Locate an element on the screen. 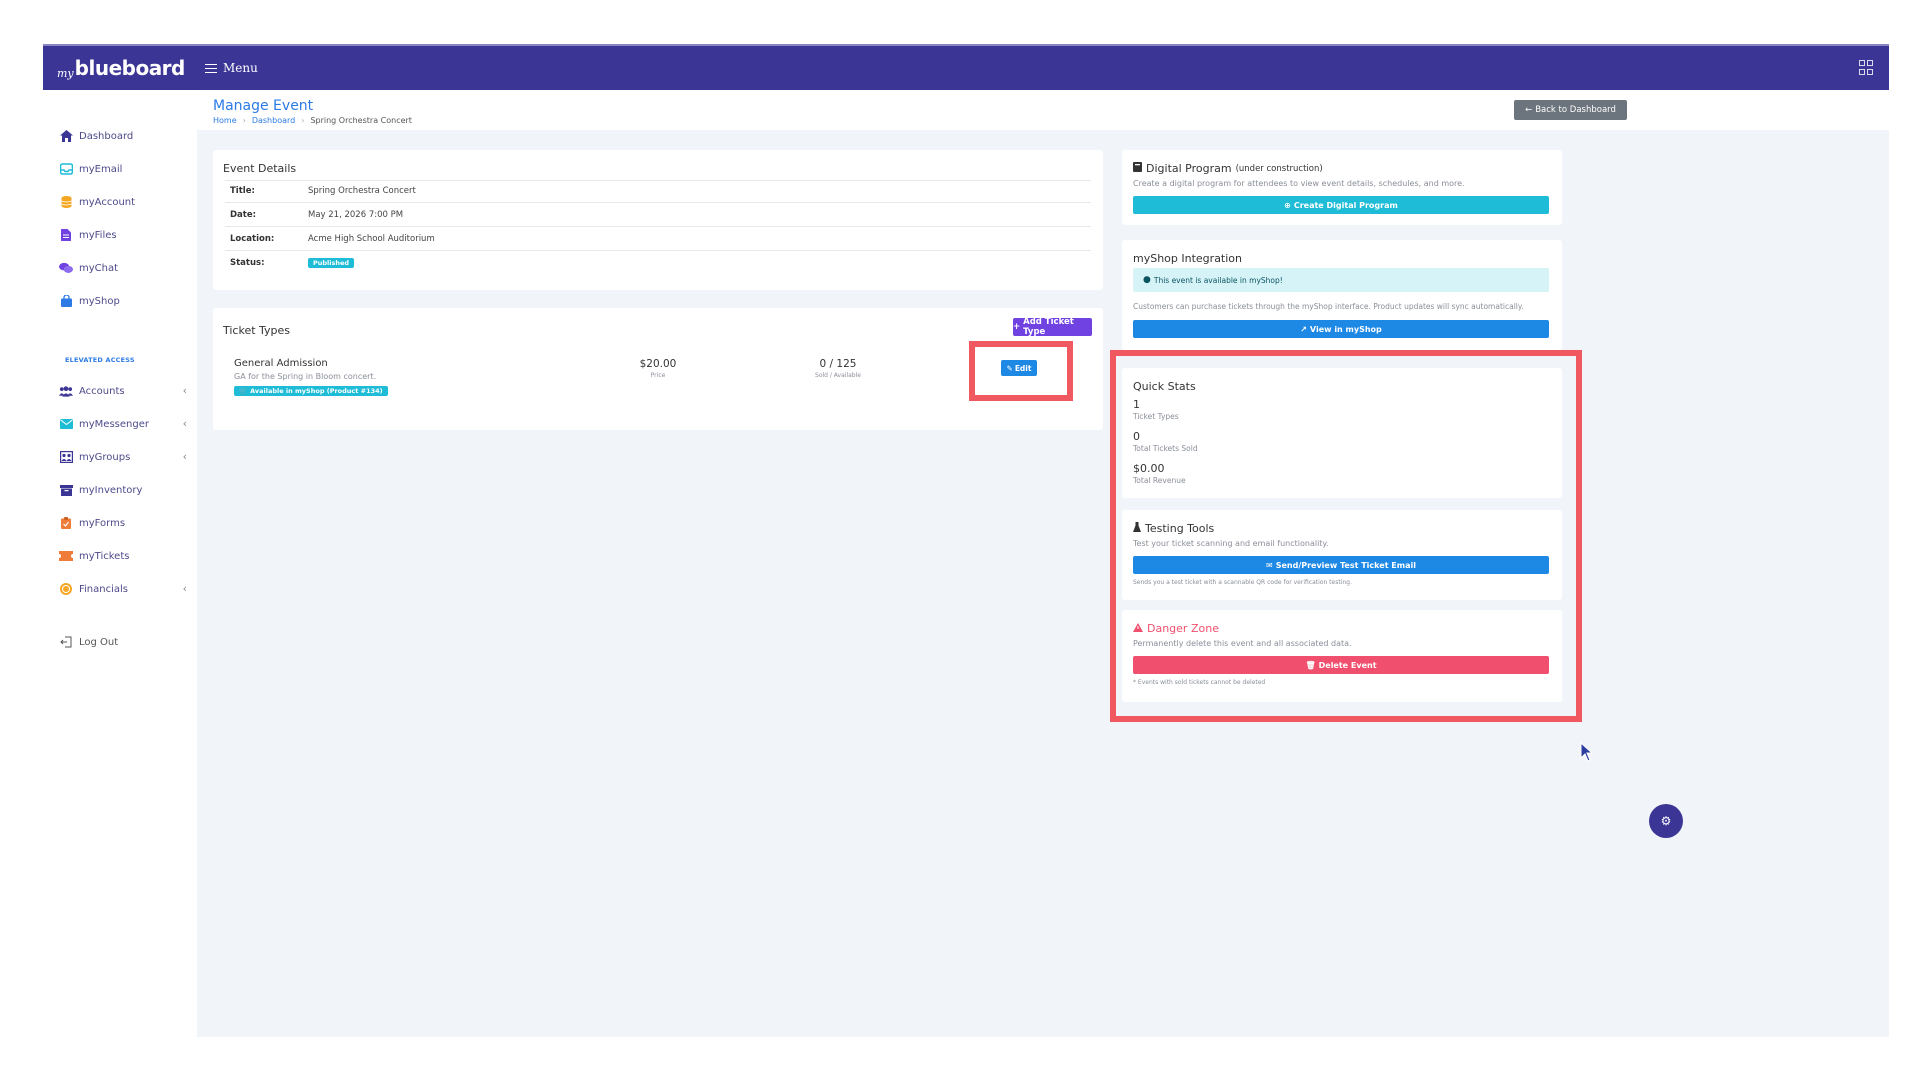 The width and height of the screenshot is (1920, 1080). back-to-dashboard-button: ← Back to Dashboard is located at coordinates (1570, 110).